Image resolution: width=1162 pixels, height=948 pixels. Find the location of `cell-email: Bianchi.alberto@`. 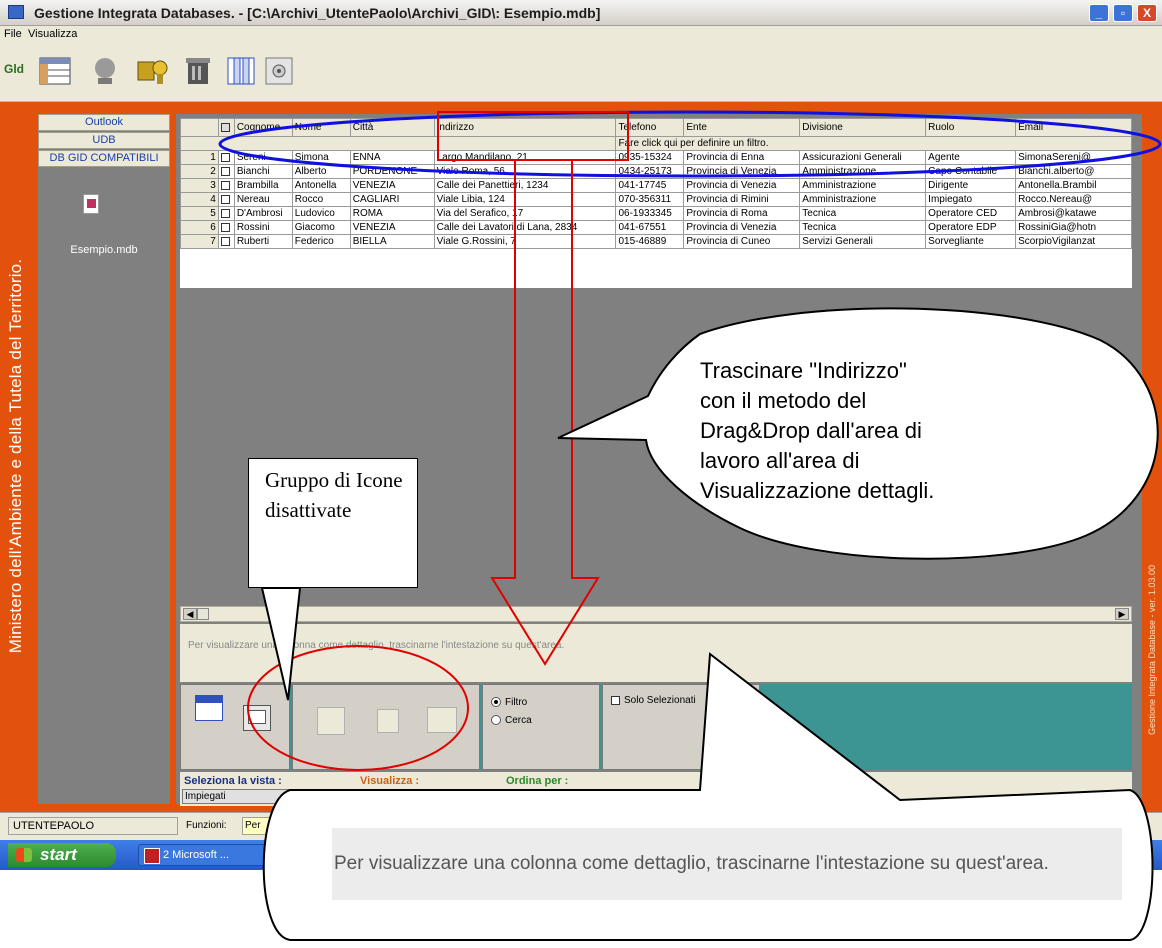

cell-email: Bianchi.alberto@ is located at coordinates (1073, 171).